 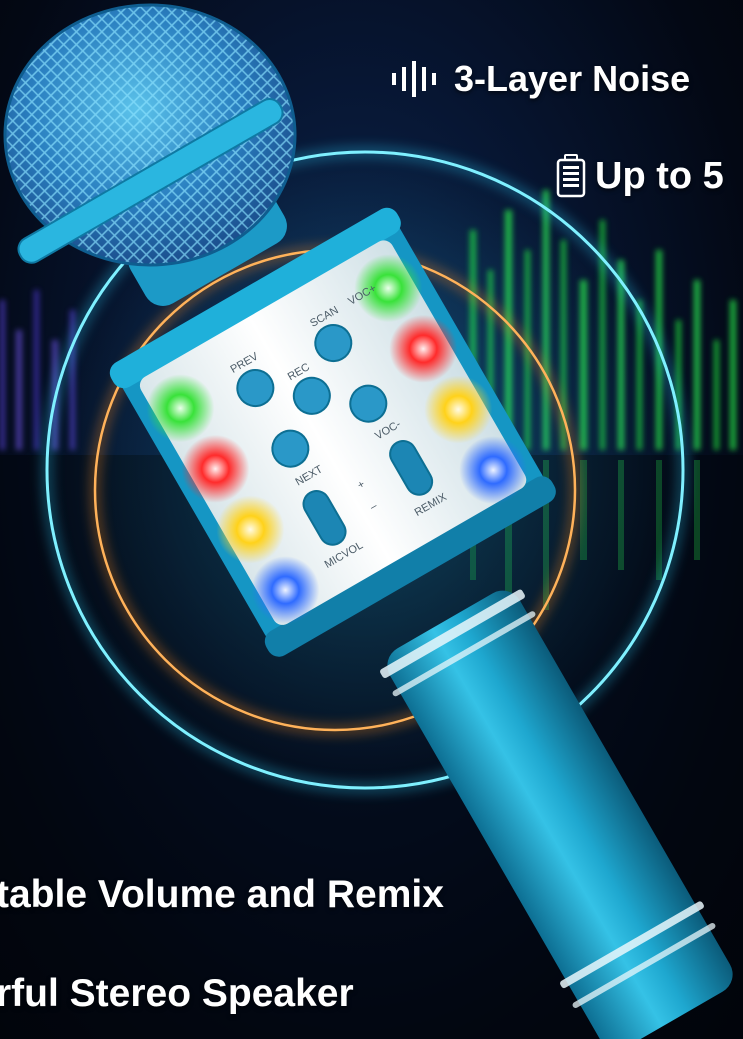 I want to click on feature-noise-reduction: 3-Layer Noise, so click(x=540, y=79).